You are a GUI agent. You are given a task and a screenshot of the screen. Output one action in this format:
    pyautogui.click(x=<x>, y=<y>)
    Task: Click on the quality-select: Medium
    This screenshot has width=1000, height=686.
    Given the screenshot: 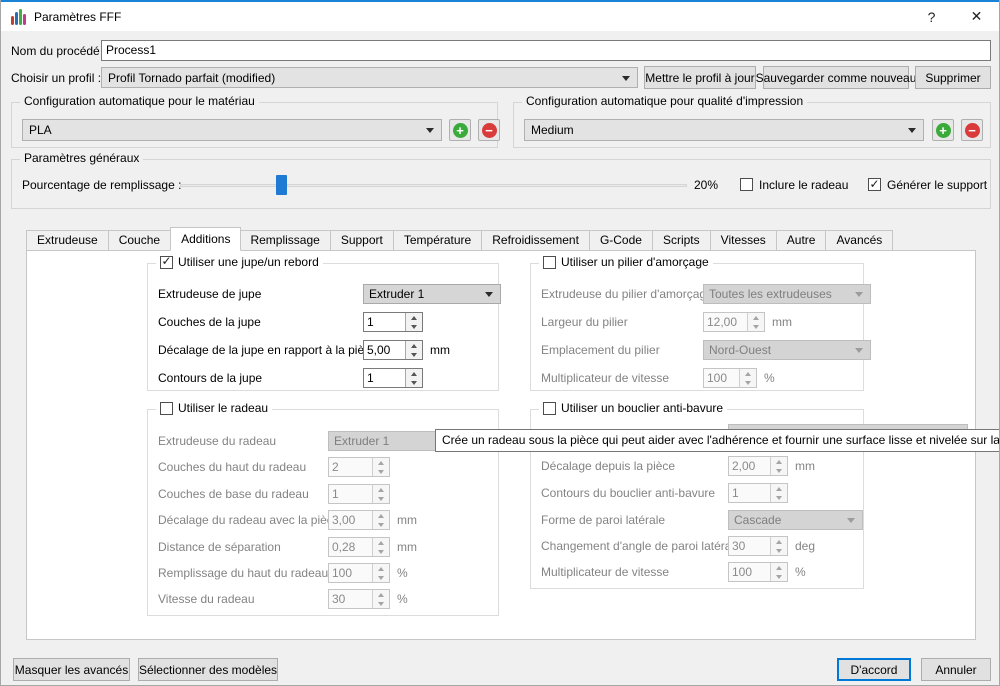 What is the action you would take?
    pyautogui.click(x=724, y=130)
    